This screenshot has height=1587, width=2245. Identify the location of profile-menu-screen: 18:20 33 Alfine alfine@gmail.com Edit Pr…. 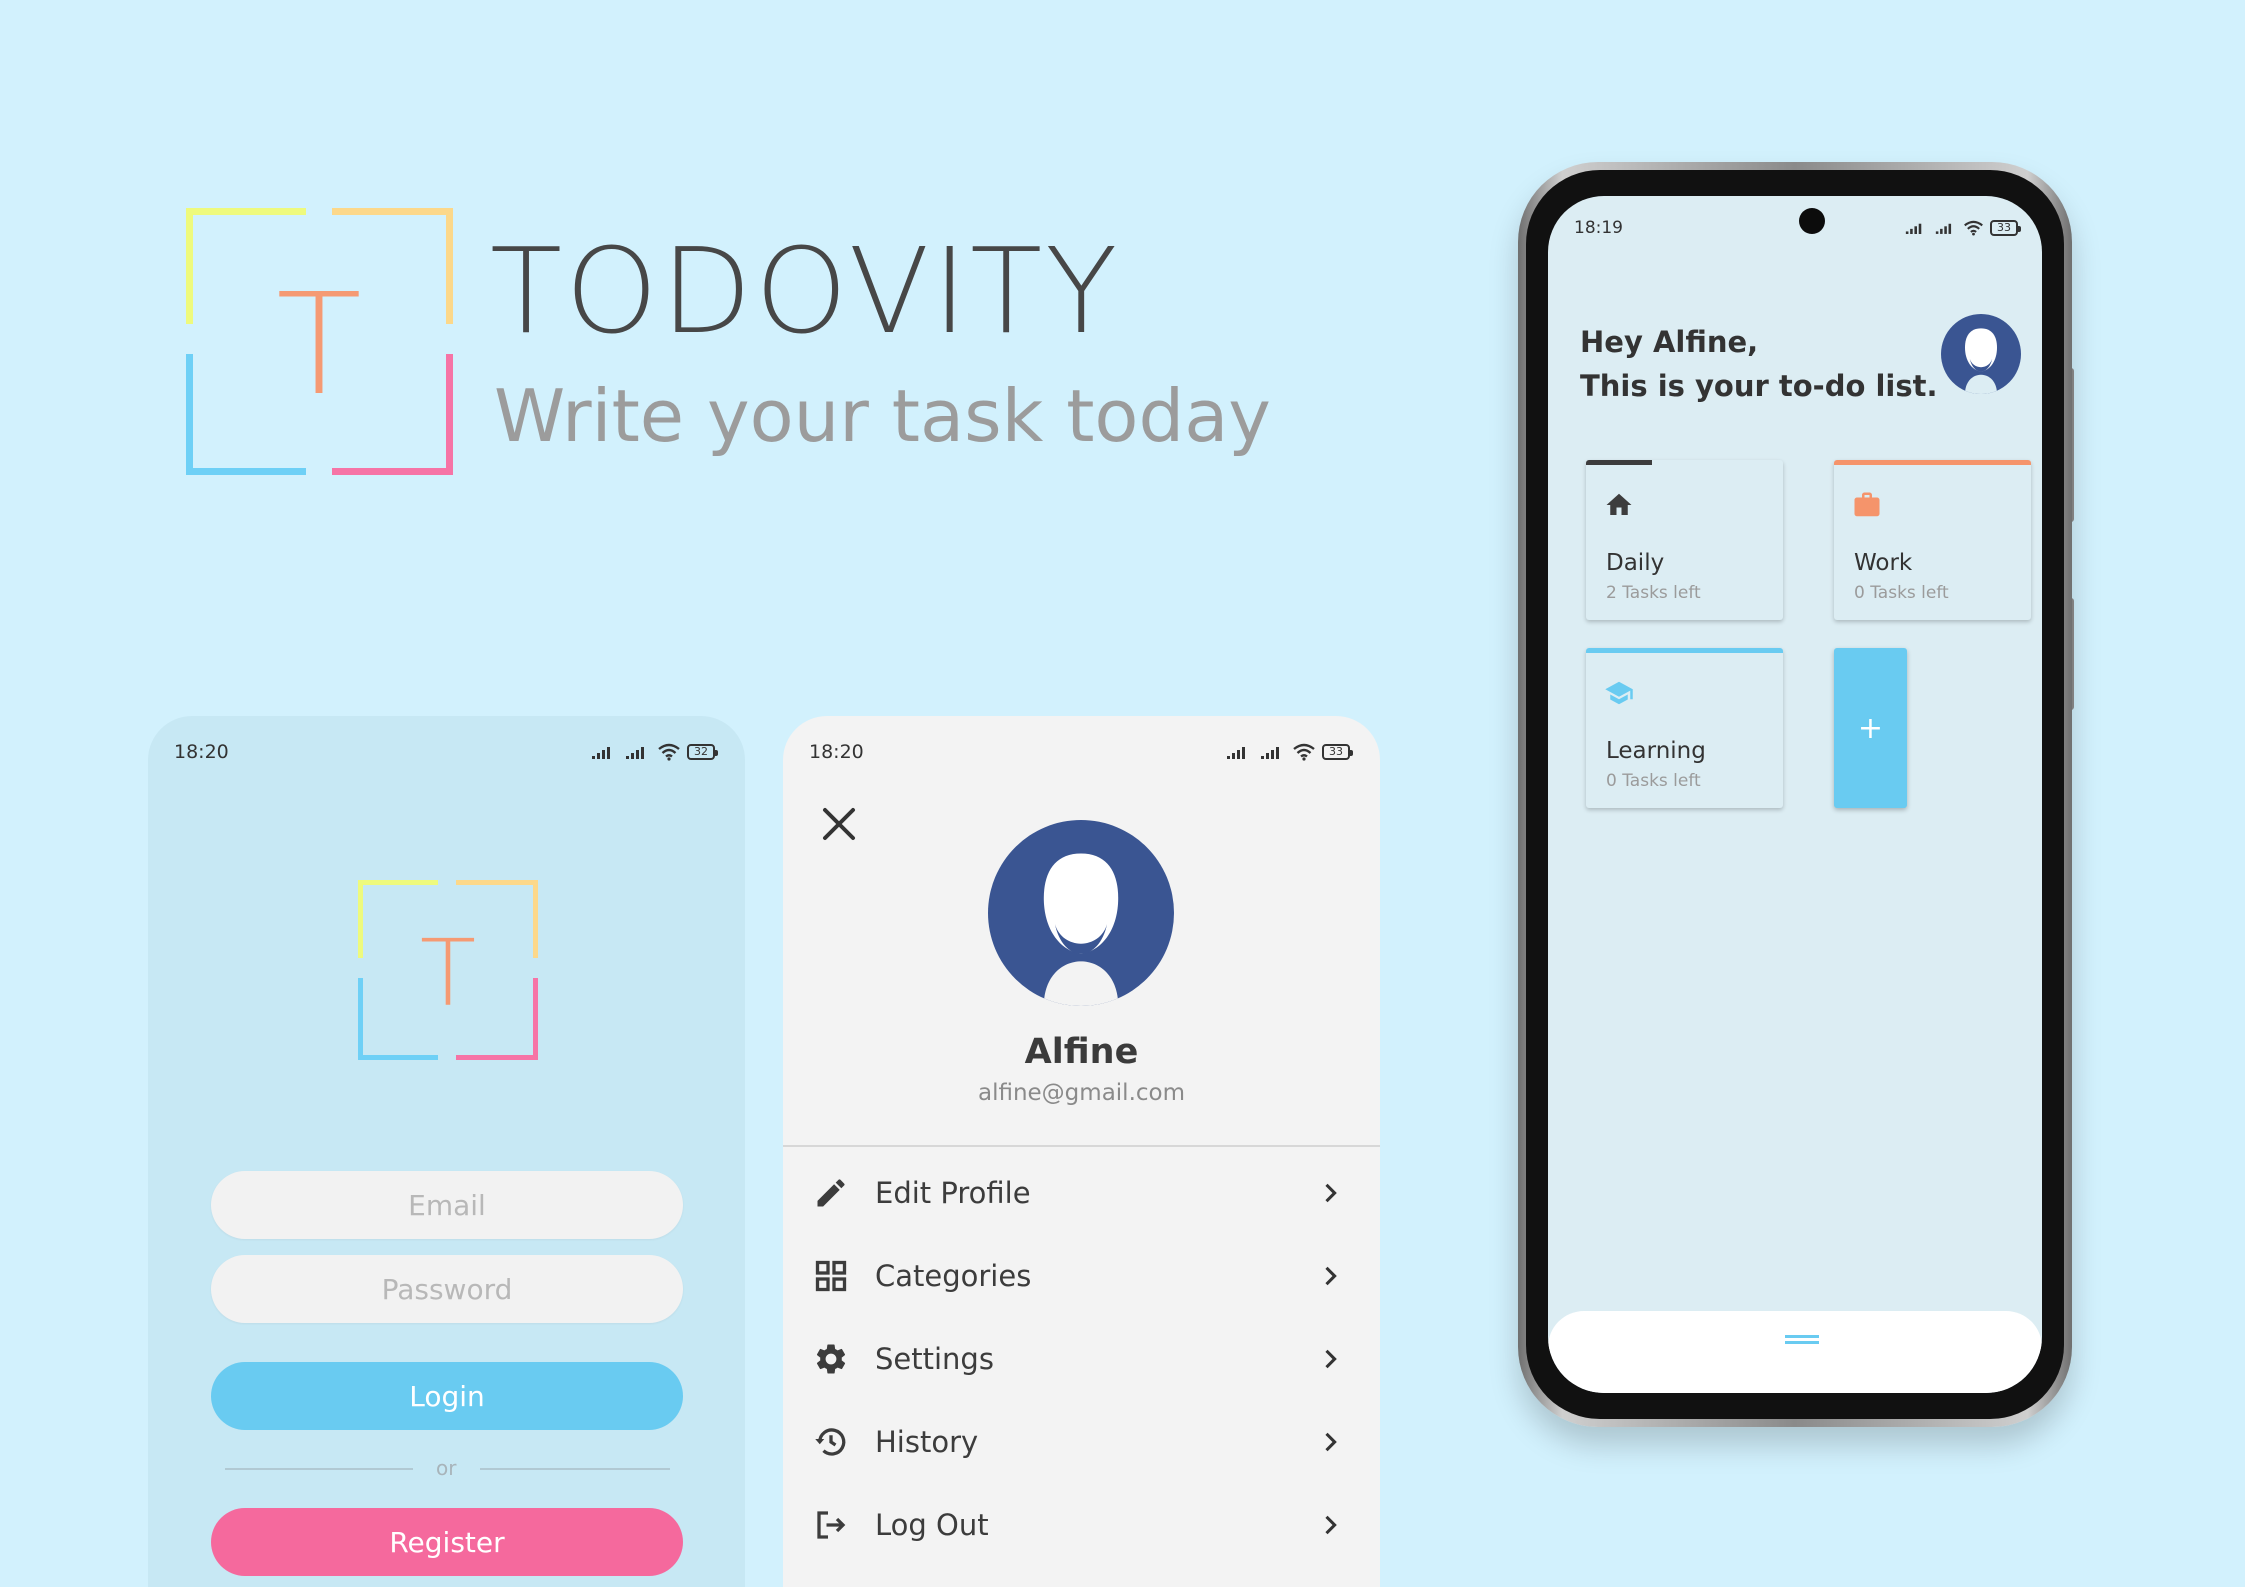
(1081, 1151).